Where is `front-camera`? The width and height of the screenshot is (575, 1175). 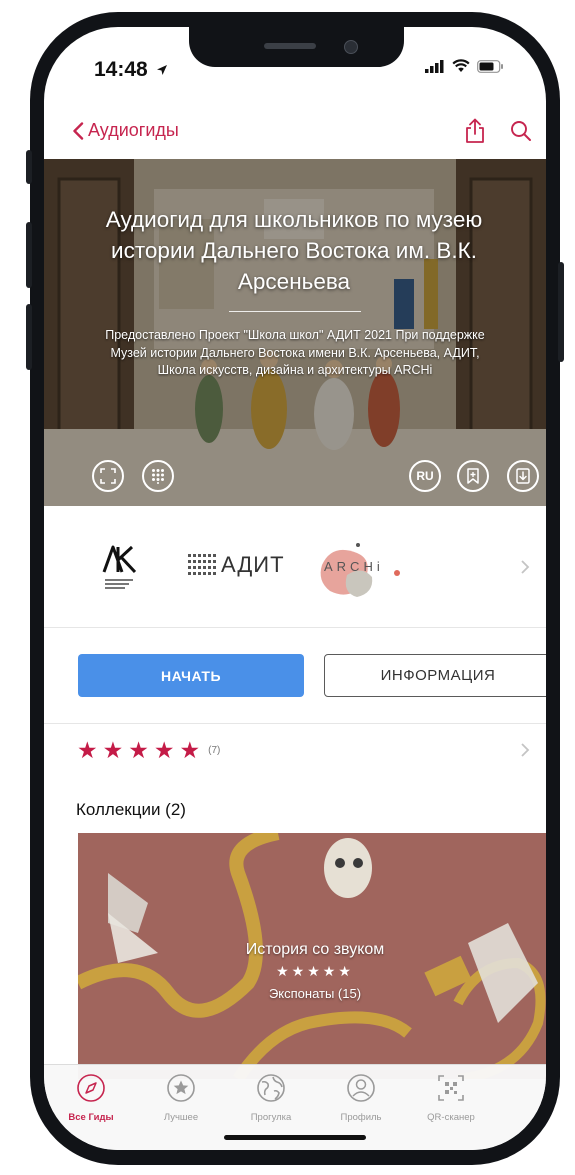
front-camera is located at coordinates (351, 47).